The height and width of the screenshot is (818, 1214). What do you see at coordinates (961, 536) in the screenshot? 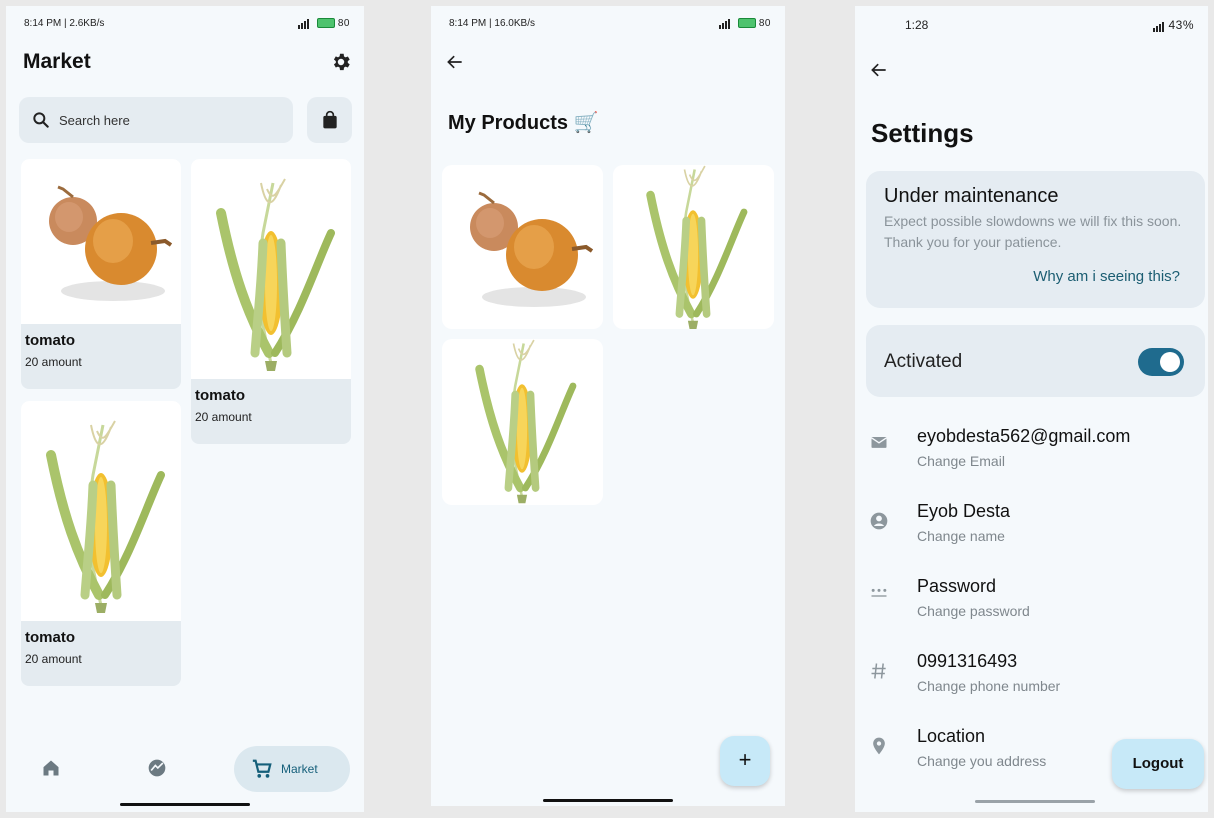
I see `name-sub: Change name` at bounding box center [961, 536].